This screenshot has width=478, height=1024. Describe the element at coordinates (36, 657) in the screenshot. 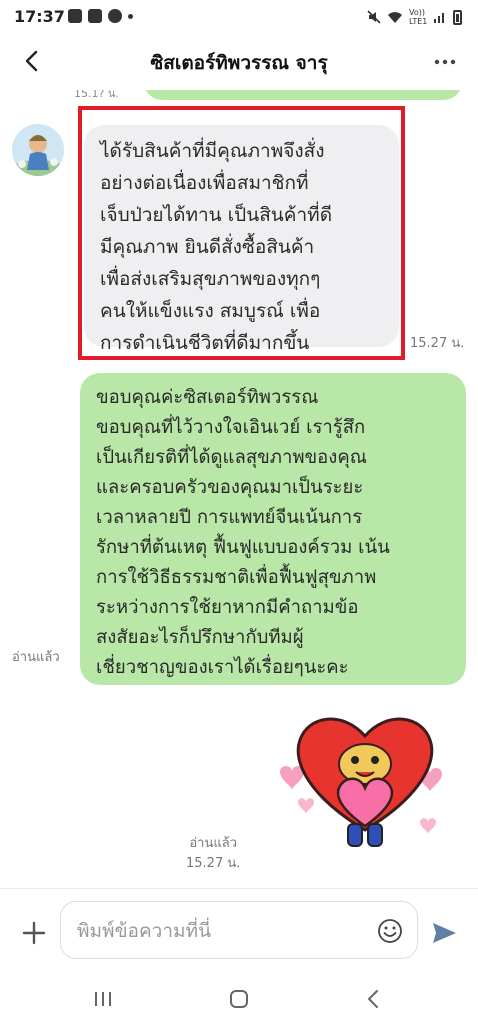

I see `outgoing-read-status: อ่านแล้ว` at that location.